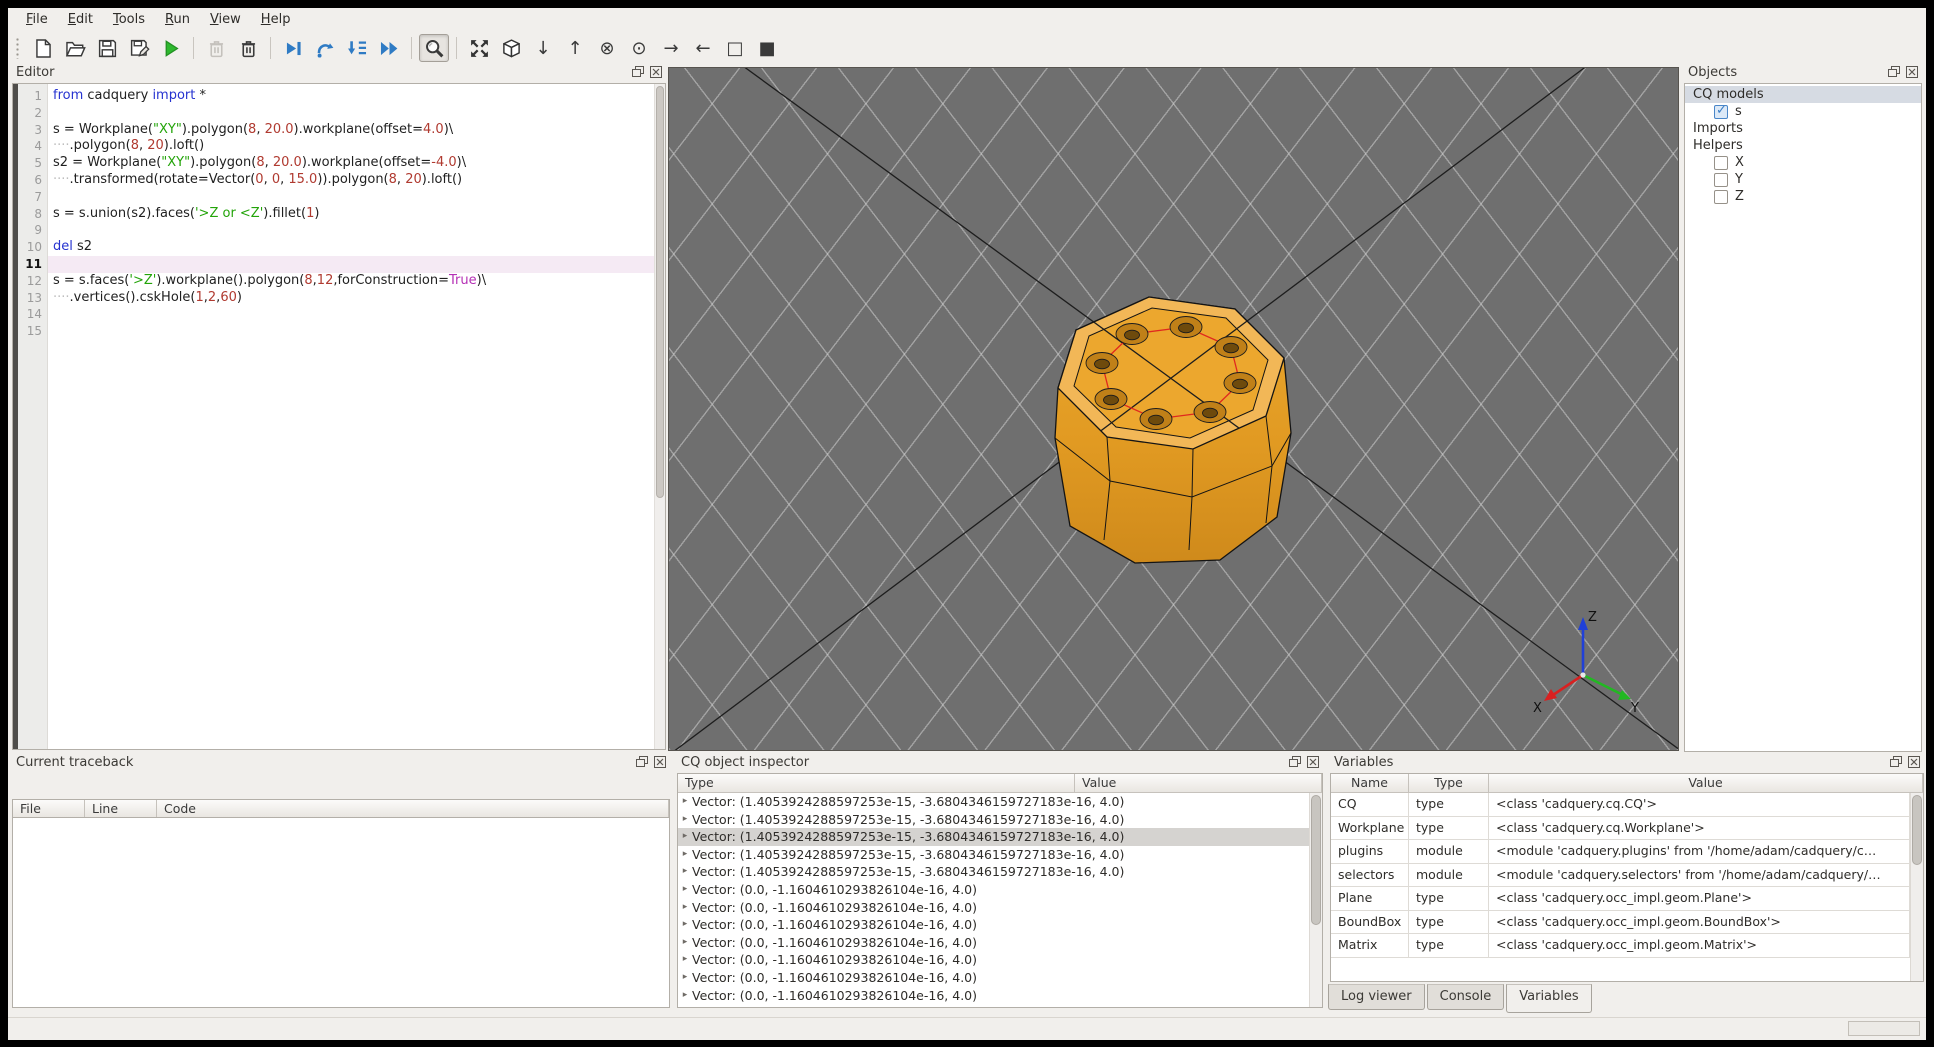  I want to click on code-line: ····.vertices().cskHole(1,2,60), so click(351, 298).